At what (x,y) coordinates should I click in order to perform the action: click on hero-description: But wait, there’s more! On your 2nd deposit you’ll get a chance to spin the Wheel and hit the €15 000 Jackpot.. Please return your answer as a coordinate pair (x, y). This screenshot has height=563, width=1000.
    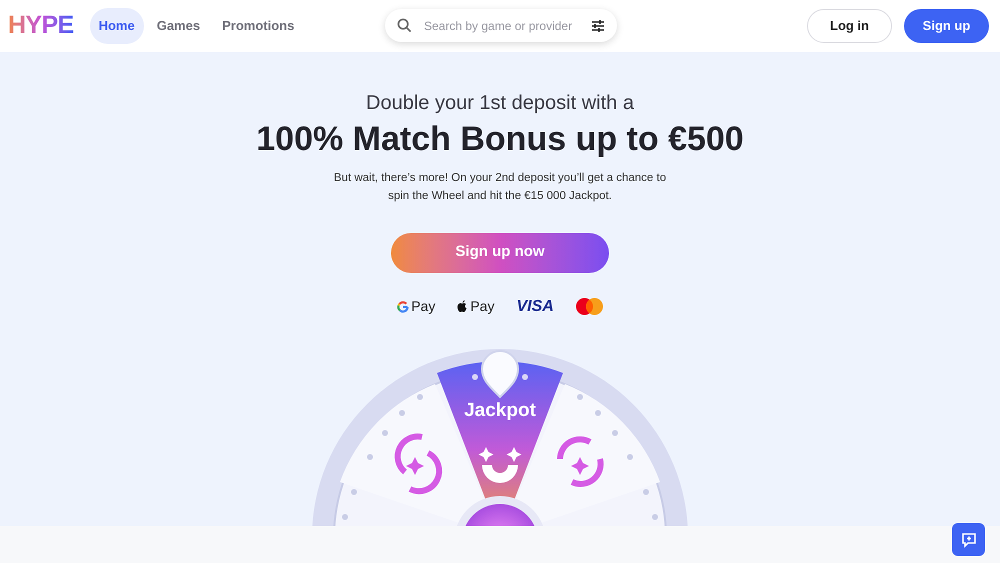
    Looking at the image, I should click on (500, 187).